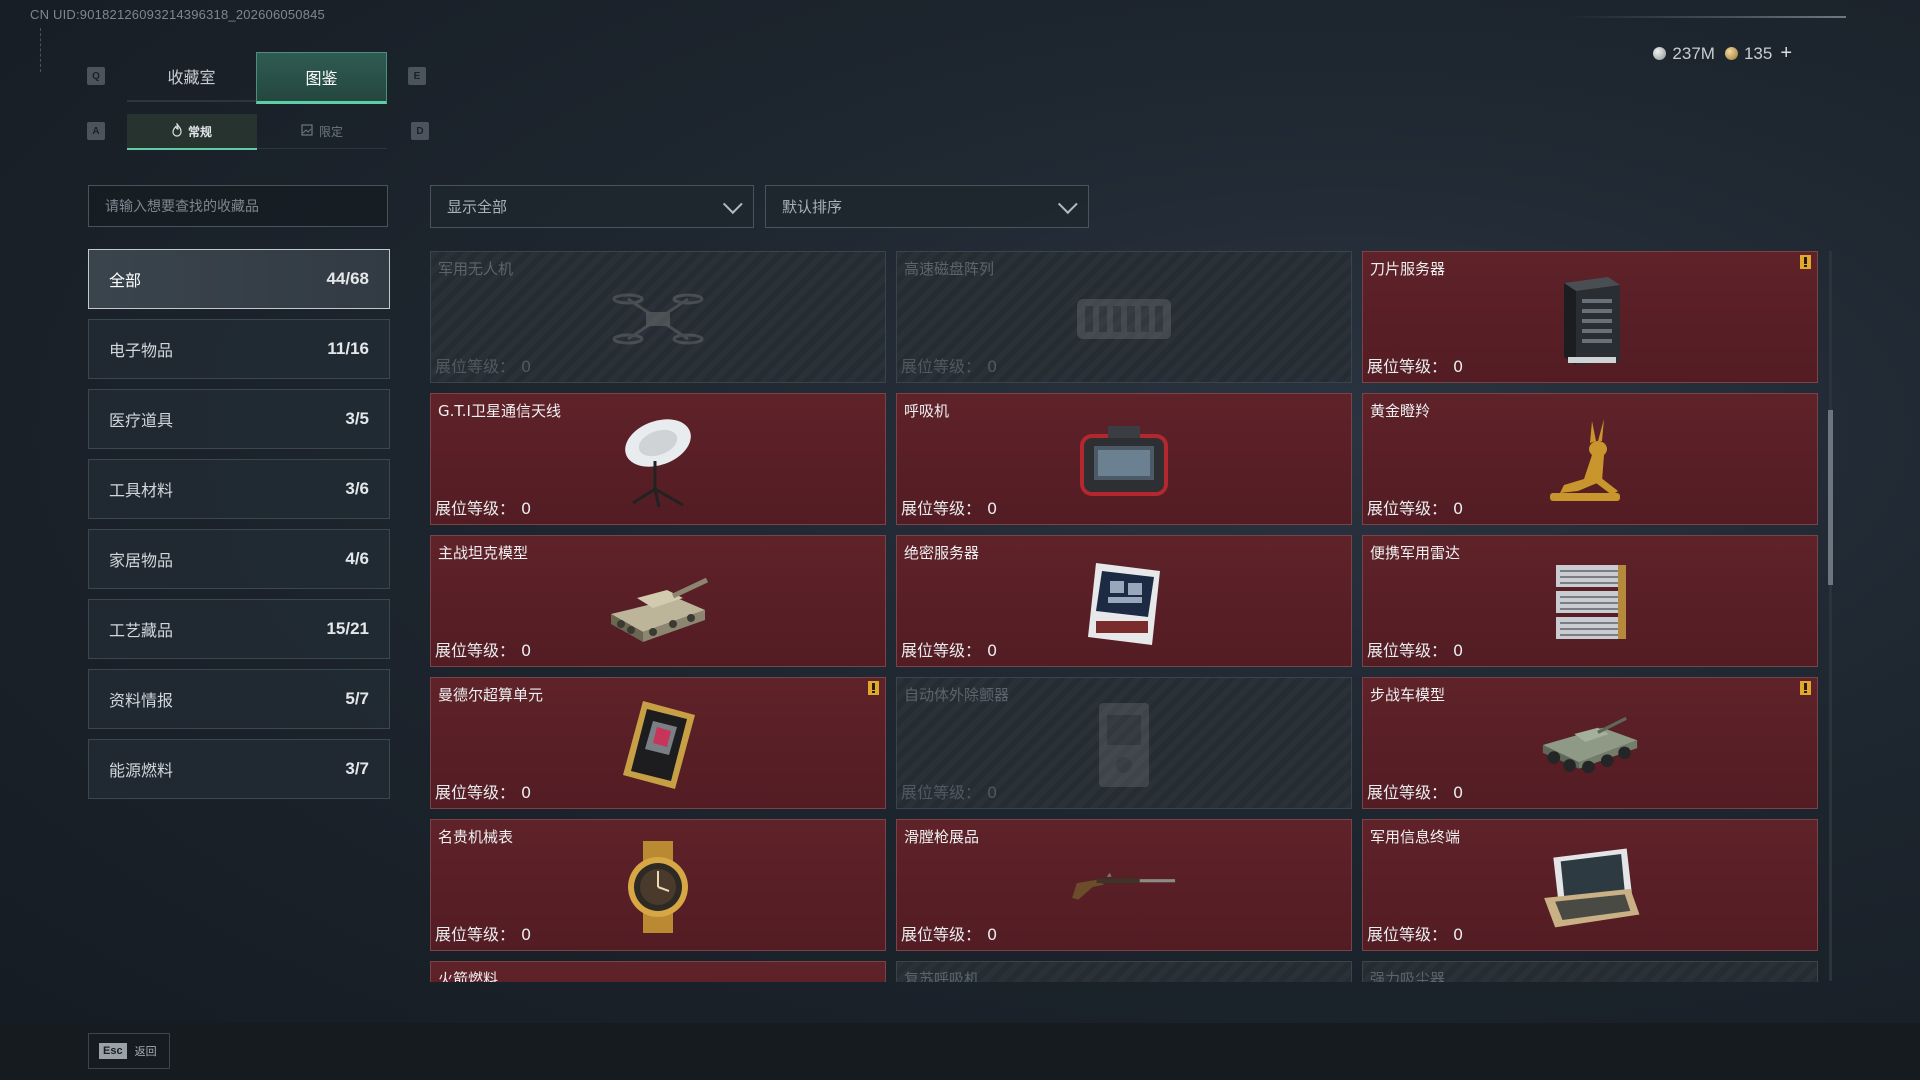 The image size is (1920, 1080). Describe the element at coordinates (177, 14) in the screenshot. I see `uid-label: CN UID:90182126093214396318_202606050845` at that location.